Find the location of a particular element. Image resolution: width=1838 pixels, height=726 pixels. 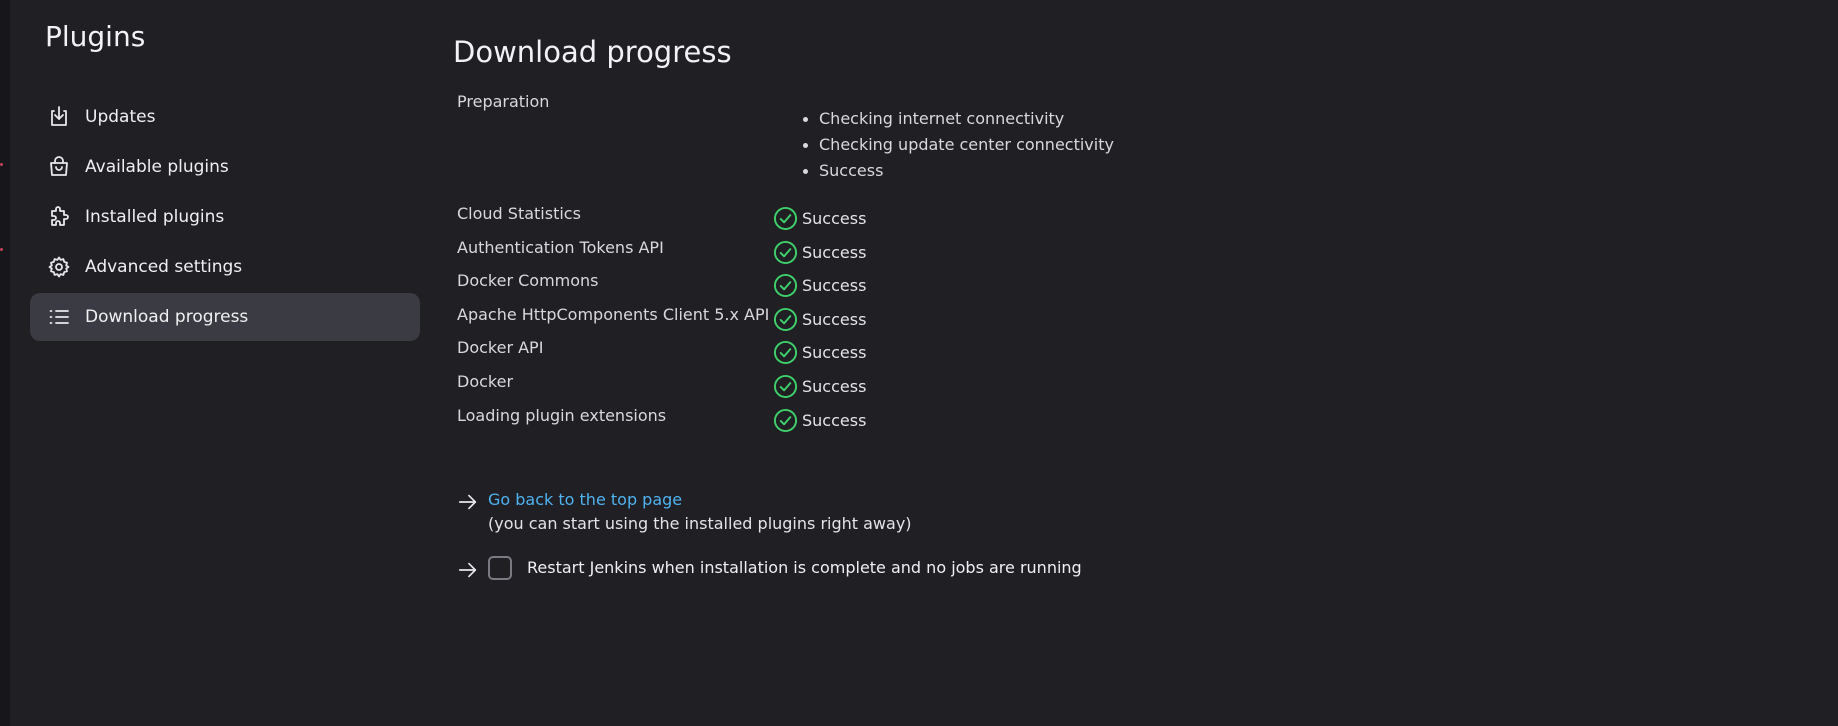

list-icon is located at coordinates (59, 317).